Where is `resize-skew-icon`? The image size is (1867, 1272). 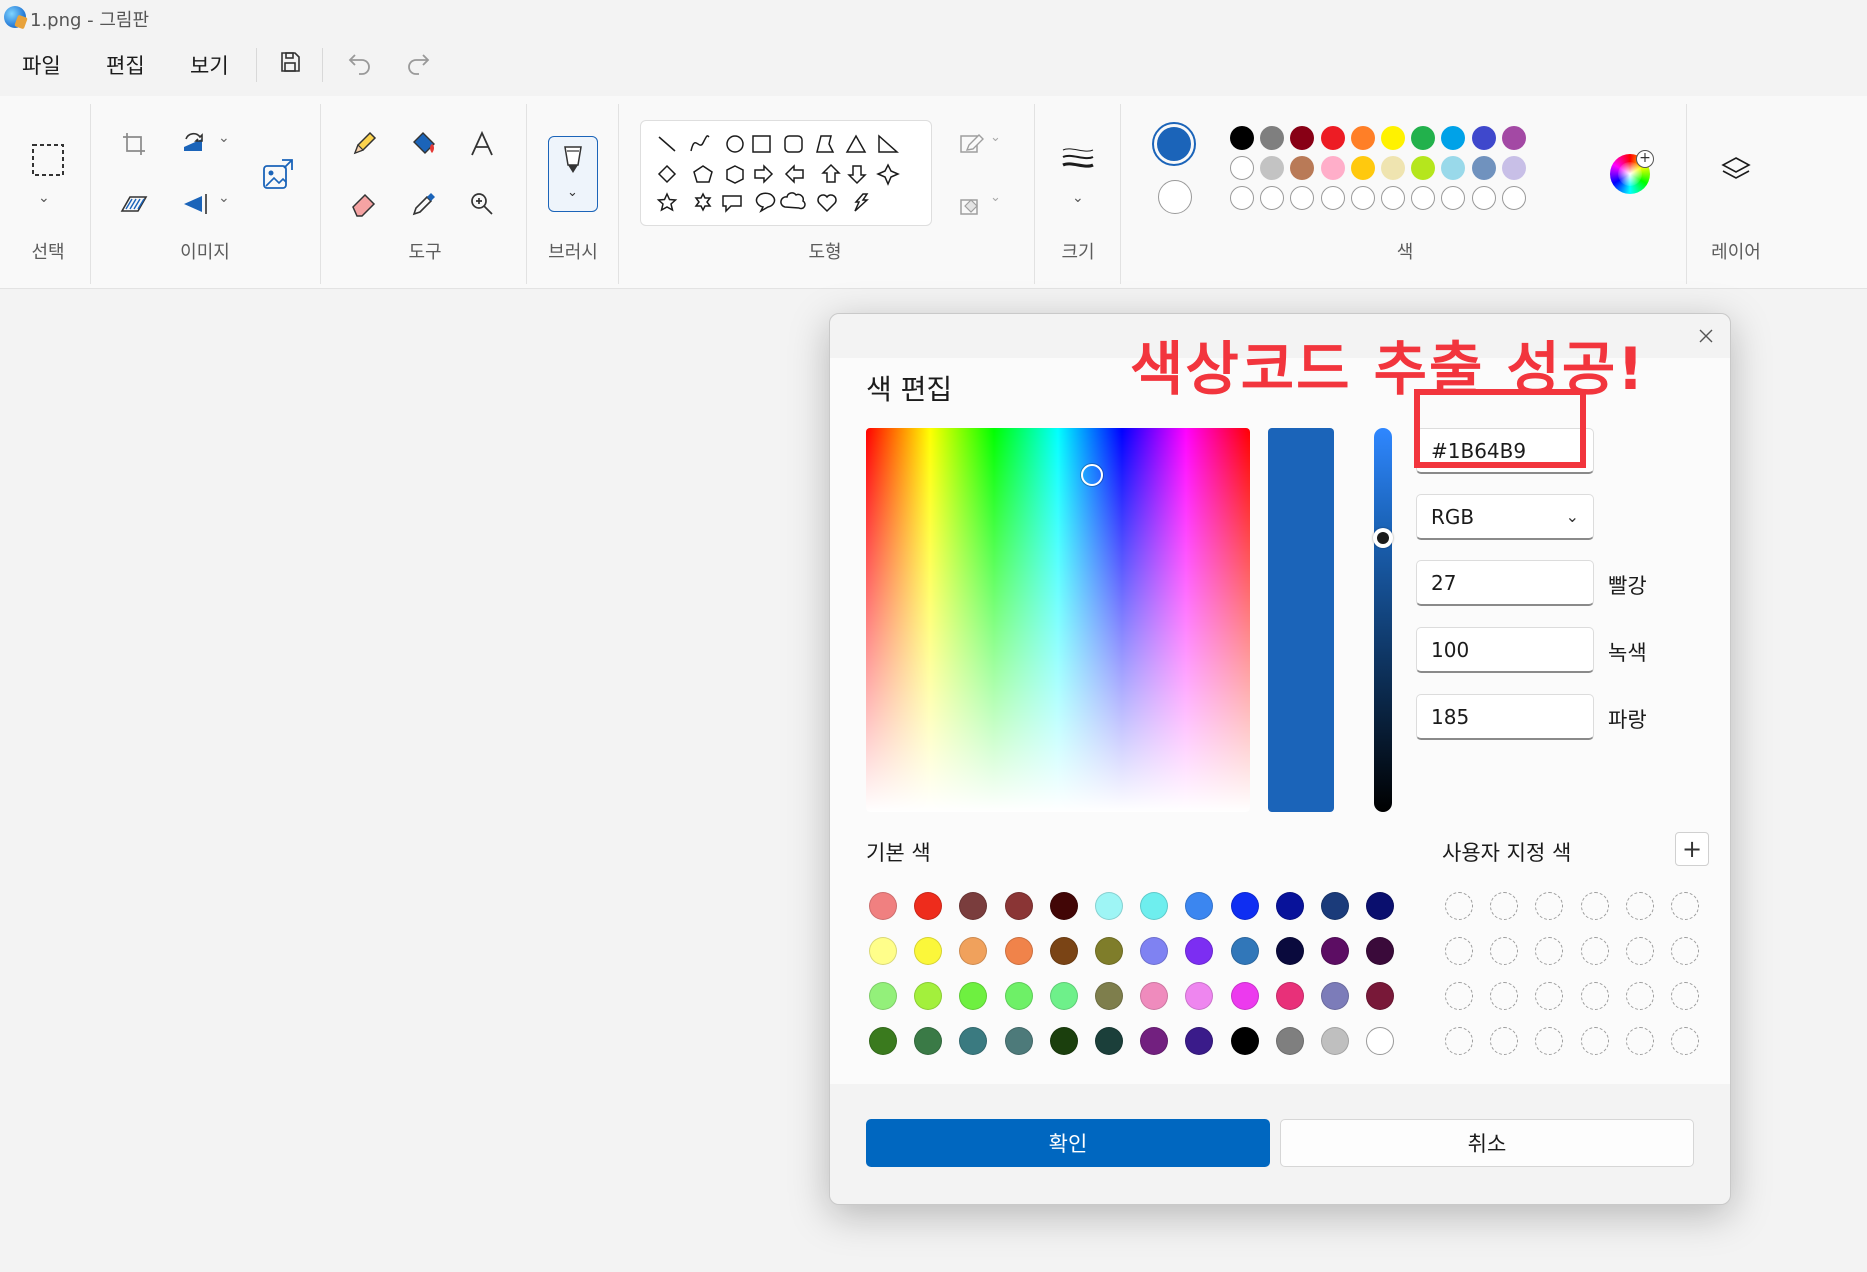 resize-skew-icon is located at coordinates (134, 204).